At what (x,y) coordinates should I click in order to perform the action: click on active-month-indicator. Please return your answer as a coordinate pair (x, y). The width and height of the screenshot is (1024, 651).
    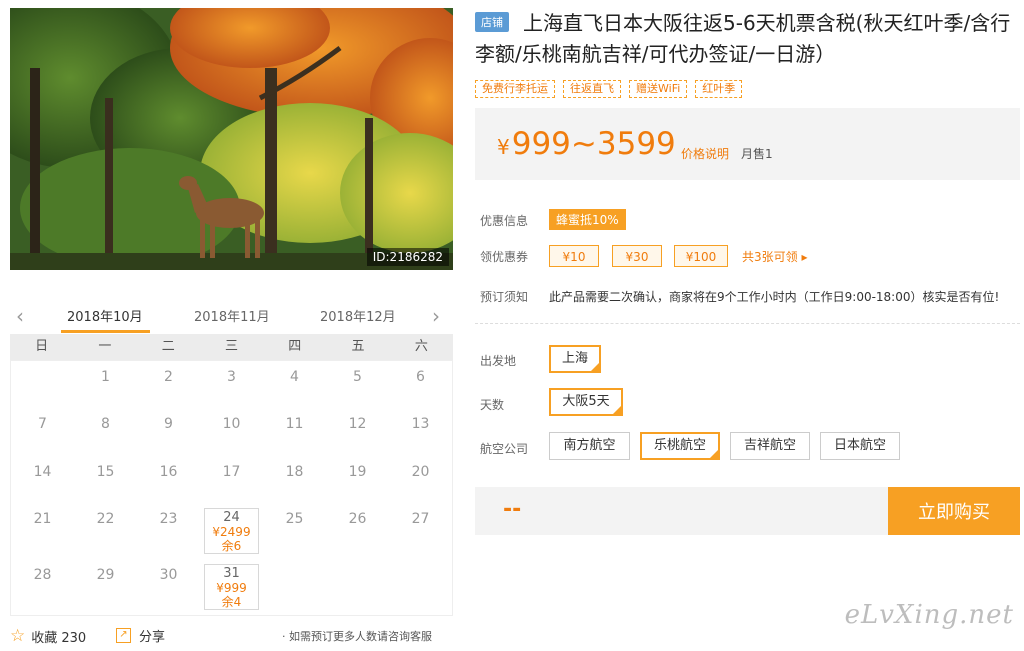
    Looking at the image, I should click on (105, 331).